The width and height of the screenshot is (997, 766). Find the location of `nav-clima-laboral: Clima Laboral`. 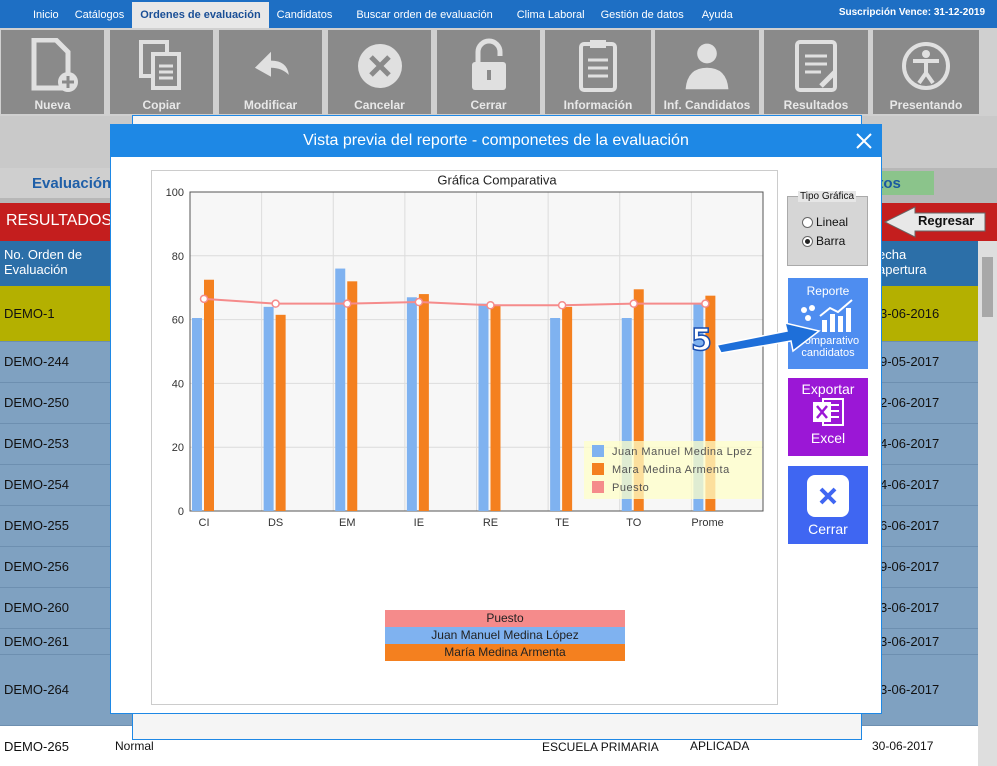

nav-clima-laboral: Clima Laboral is located at coordinates (547, 14).